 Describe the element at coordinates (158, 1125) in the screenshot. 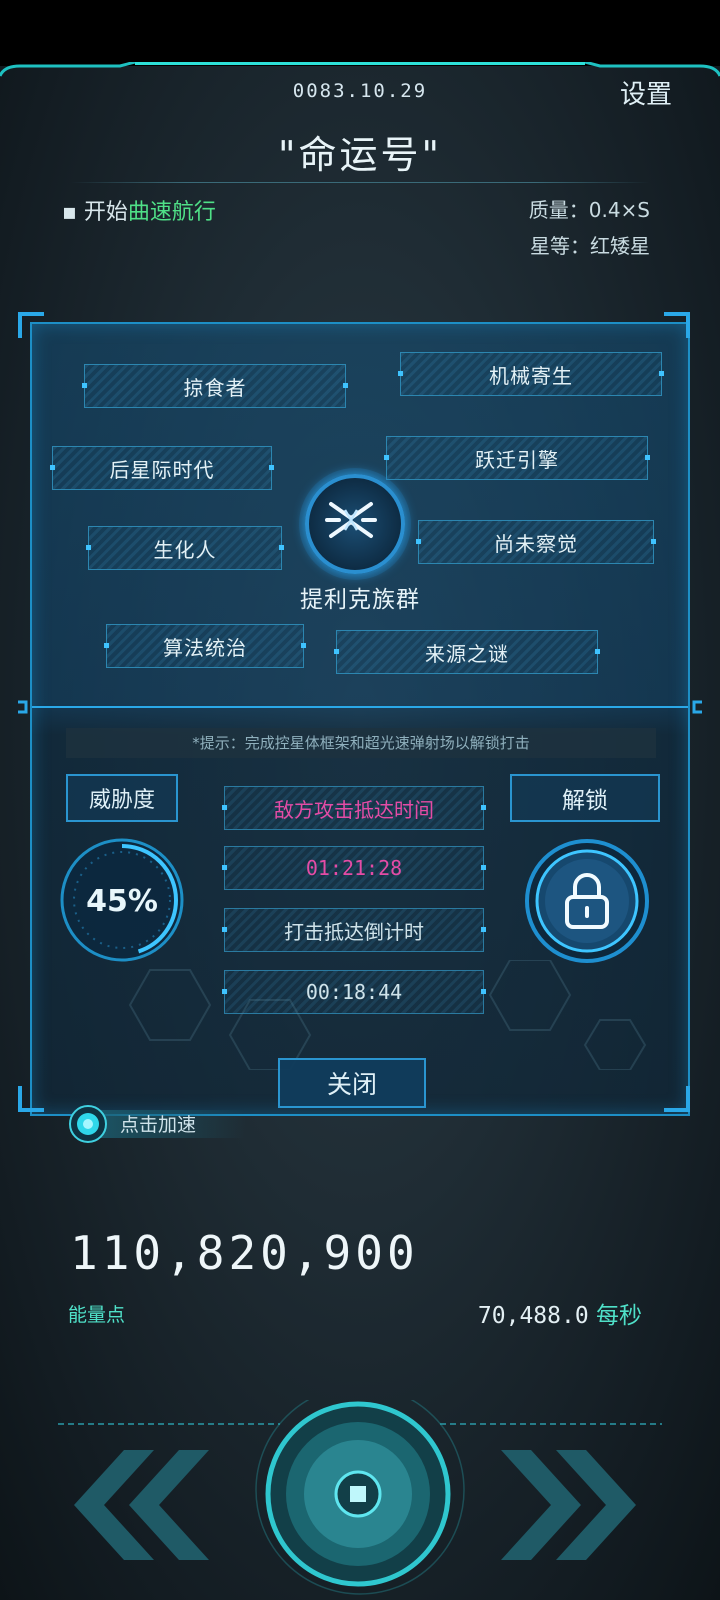

I see `accelerate-label: 点击加速` at that location.